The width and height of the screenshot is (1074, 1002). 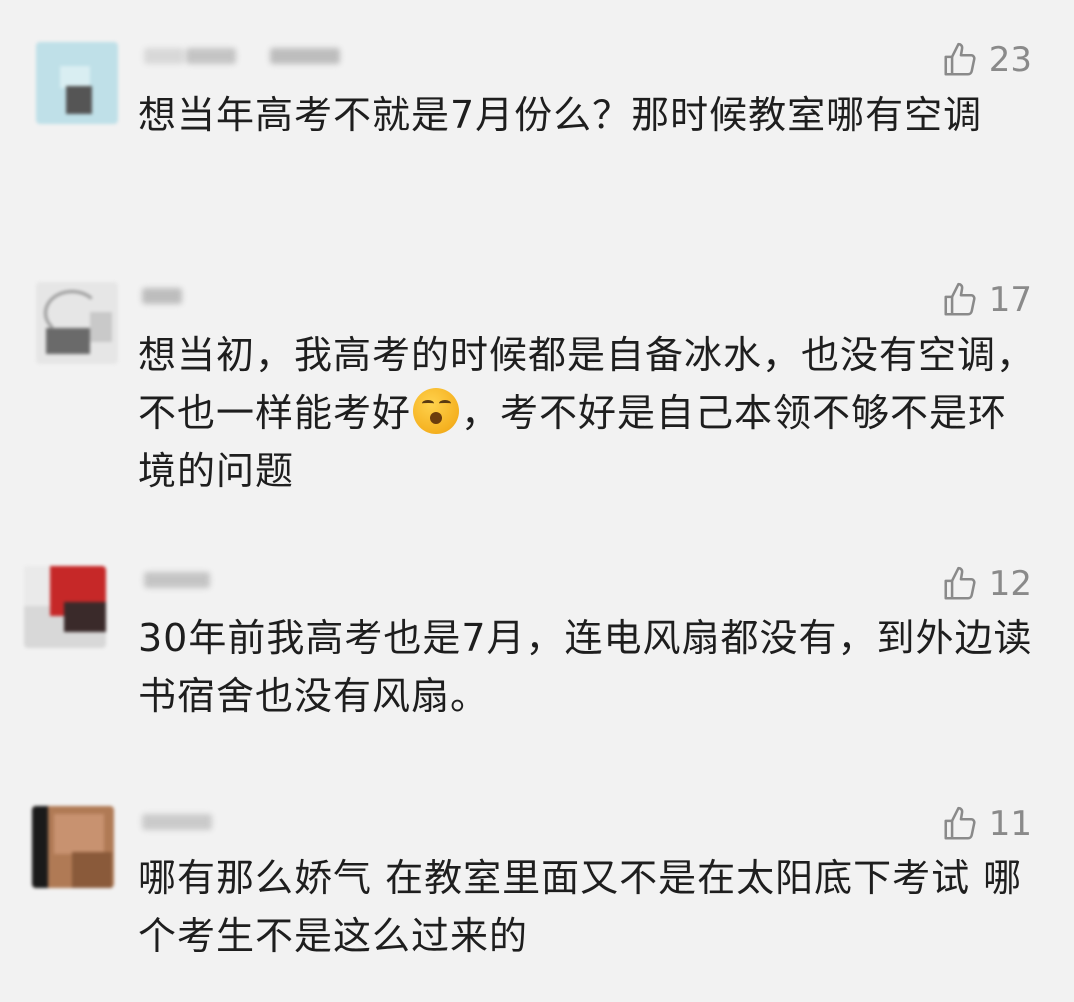 What do you see at coordinates (960, 823) in the screenshot?
I see `thumbs-up-icon` at bounding box center [960, 823].